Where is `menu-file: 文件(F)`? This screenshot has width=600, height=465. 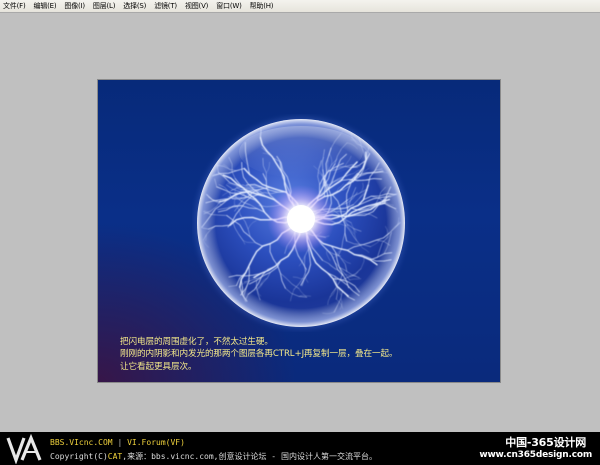 menu-file: 文件(F) is located at coordinates (15, 6).